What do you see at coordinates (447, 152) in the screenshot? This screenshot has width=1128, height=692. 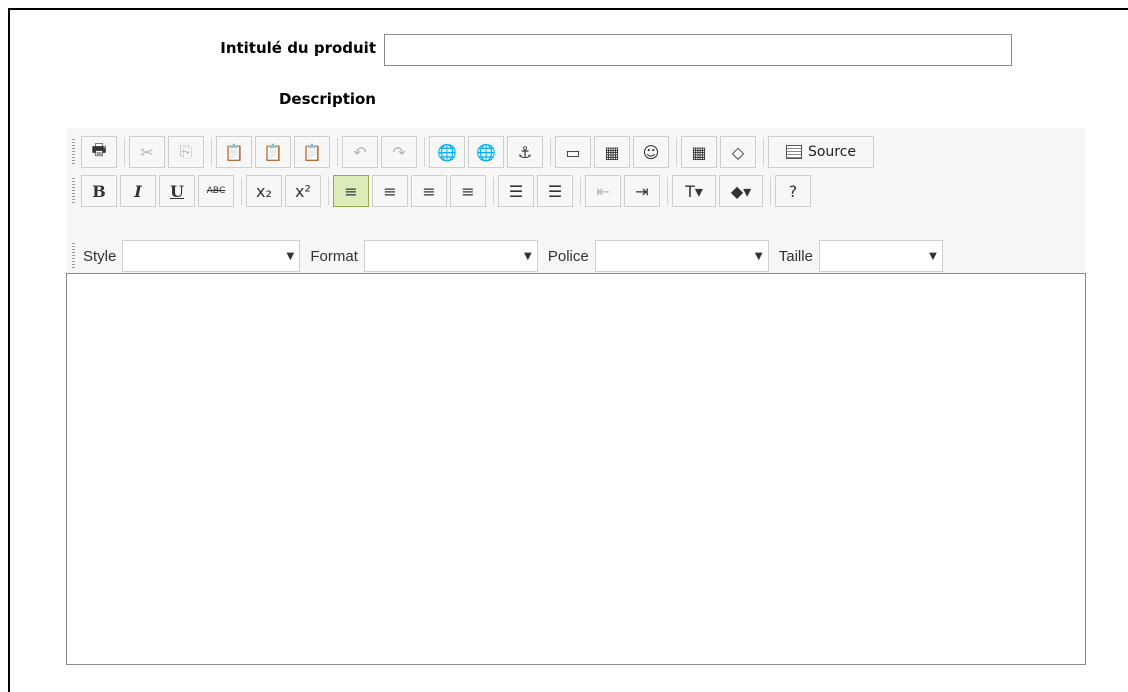 I see `link-button: 🌐` at bounding box center [447, 152].